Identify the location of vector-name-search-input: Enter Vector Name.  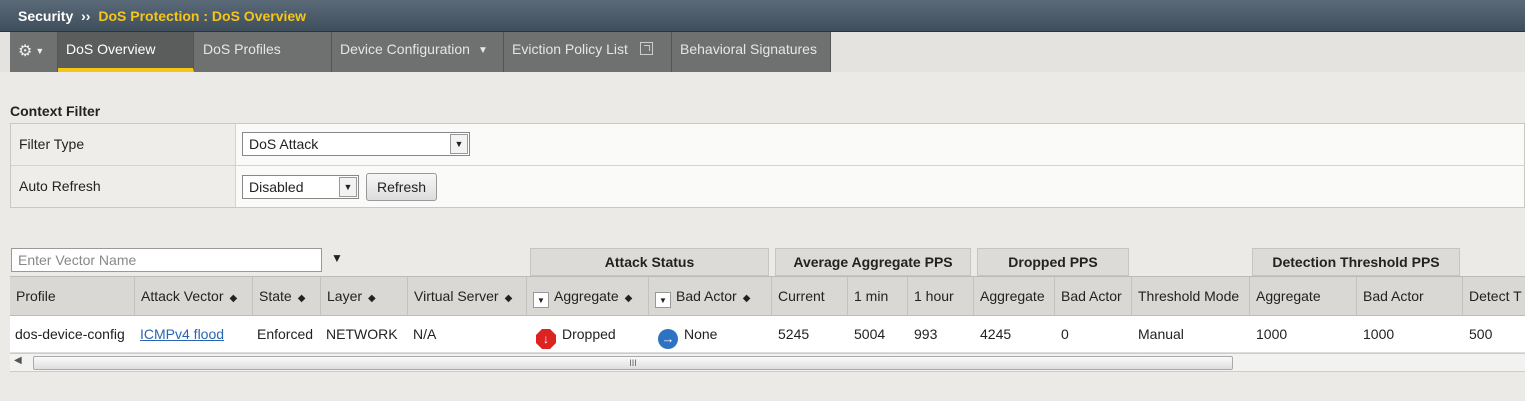
(166, 260).